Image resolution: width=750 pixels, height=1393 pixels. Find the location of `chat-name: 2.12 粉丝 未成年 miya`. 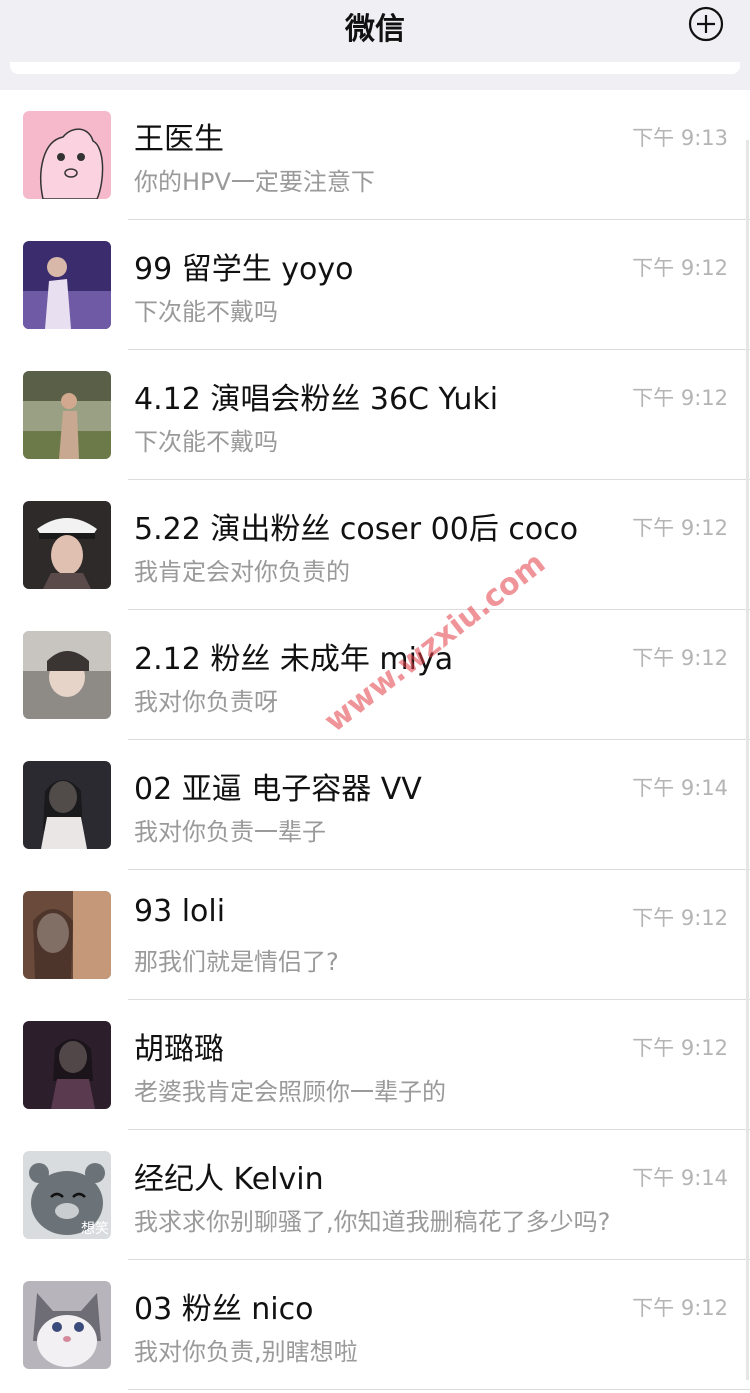

chat-name: 2.12 粉丝 未成年 miya is located at coordinates (294, 659).